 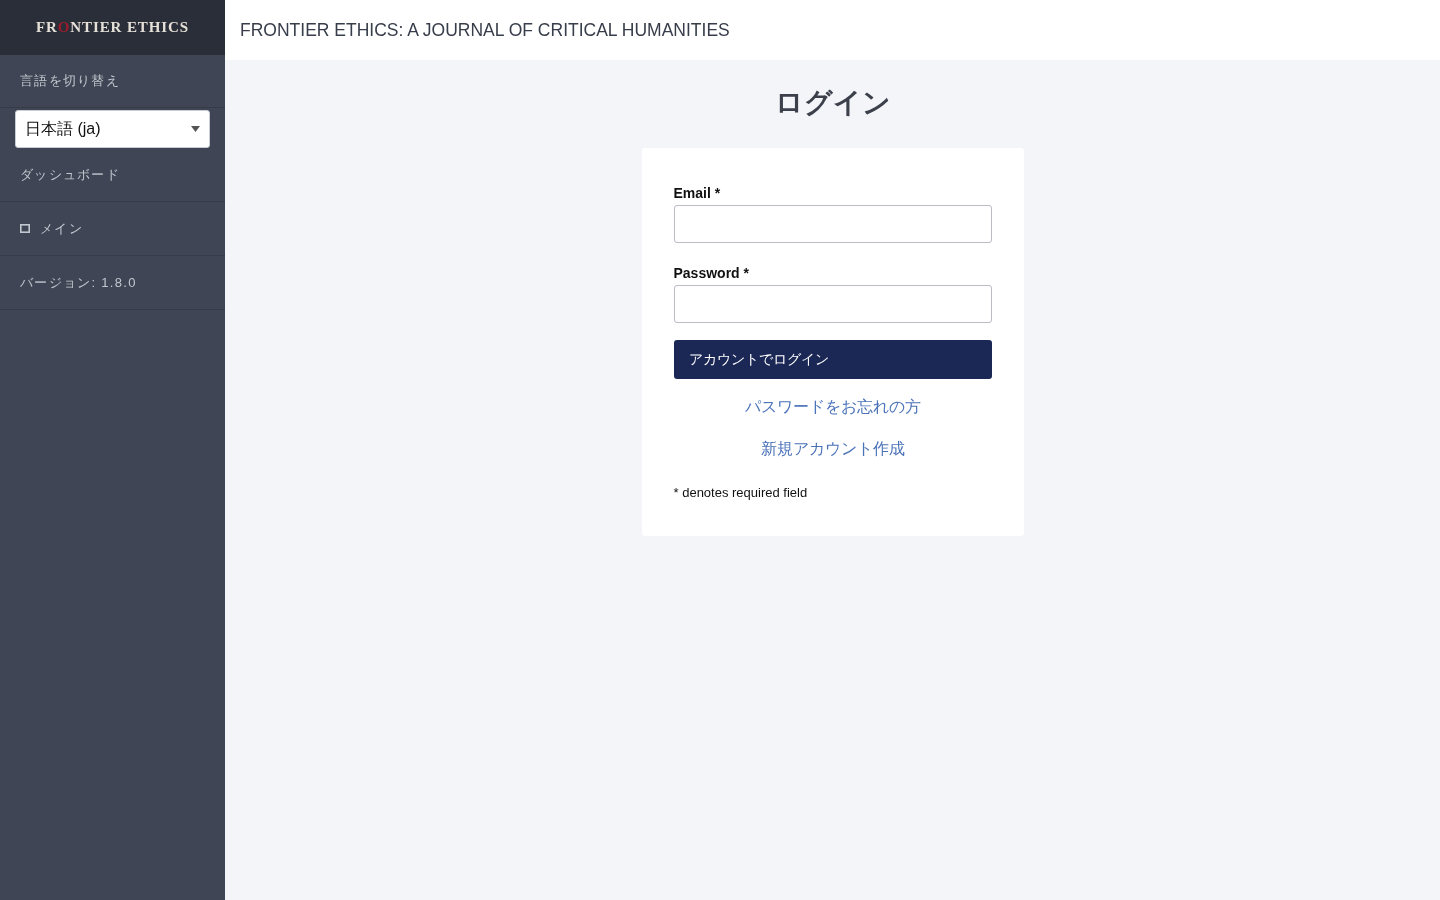 What do you see at coordinates (485, 30) in the screenshot?
I see `journal-title: FRONTIER ETHICS: A JOURNAL OF CRITICAL HUMANITIES` at bounding box center [485, 30].